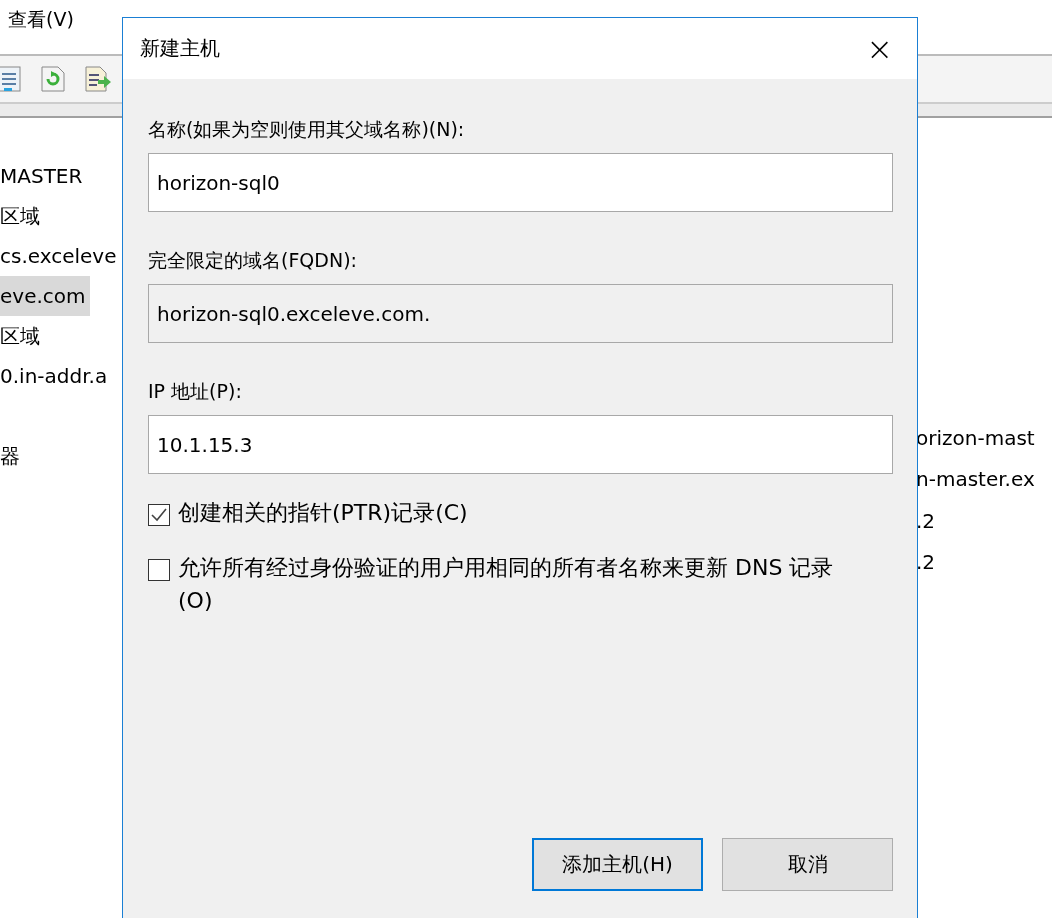 The width and height of the screenshot is (1052, 918). Describe the element at coordinates (180, 48) in the screenshot. I see `dialog-title: 新建主机` at that location.